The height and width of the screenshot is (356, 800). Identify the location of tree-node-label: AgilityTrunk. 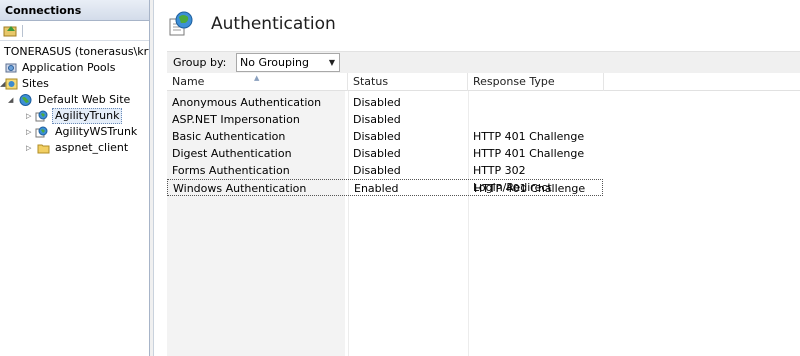
(87, 116).